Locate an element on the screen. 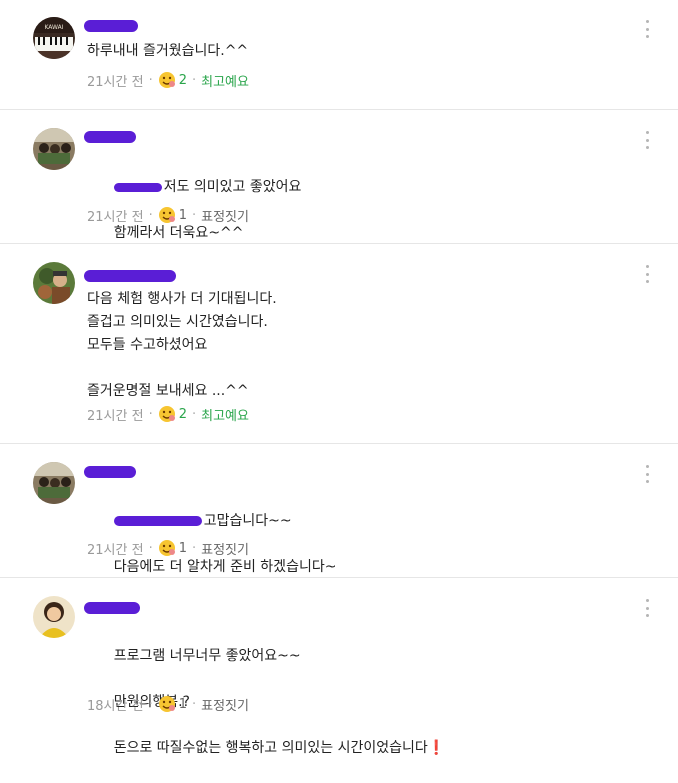 This screenshot has width=678, height=783. comment-text-line: 저도 의미있고 좋았어요 is located at coordinates (232, 187).